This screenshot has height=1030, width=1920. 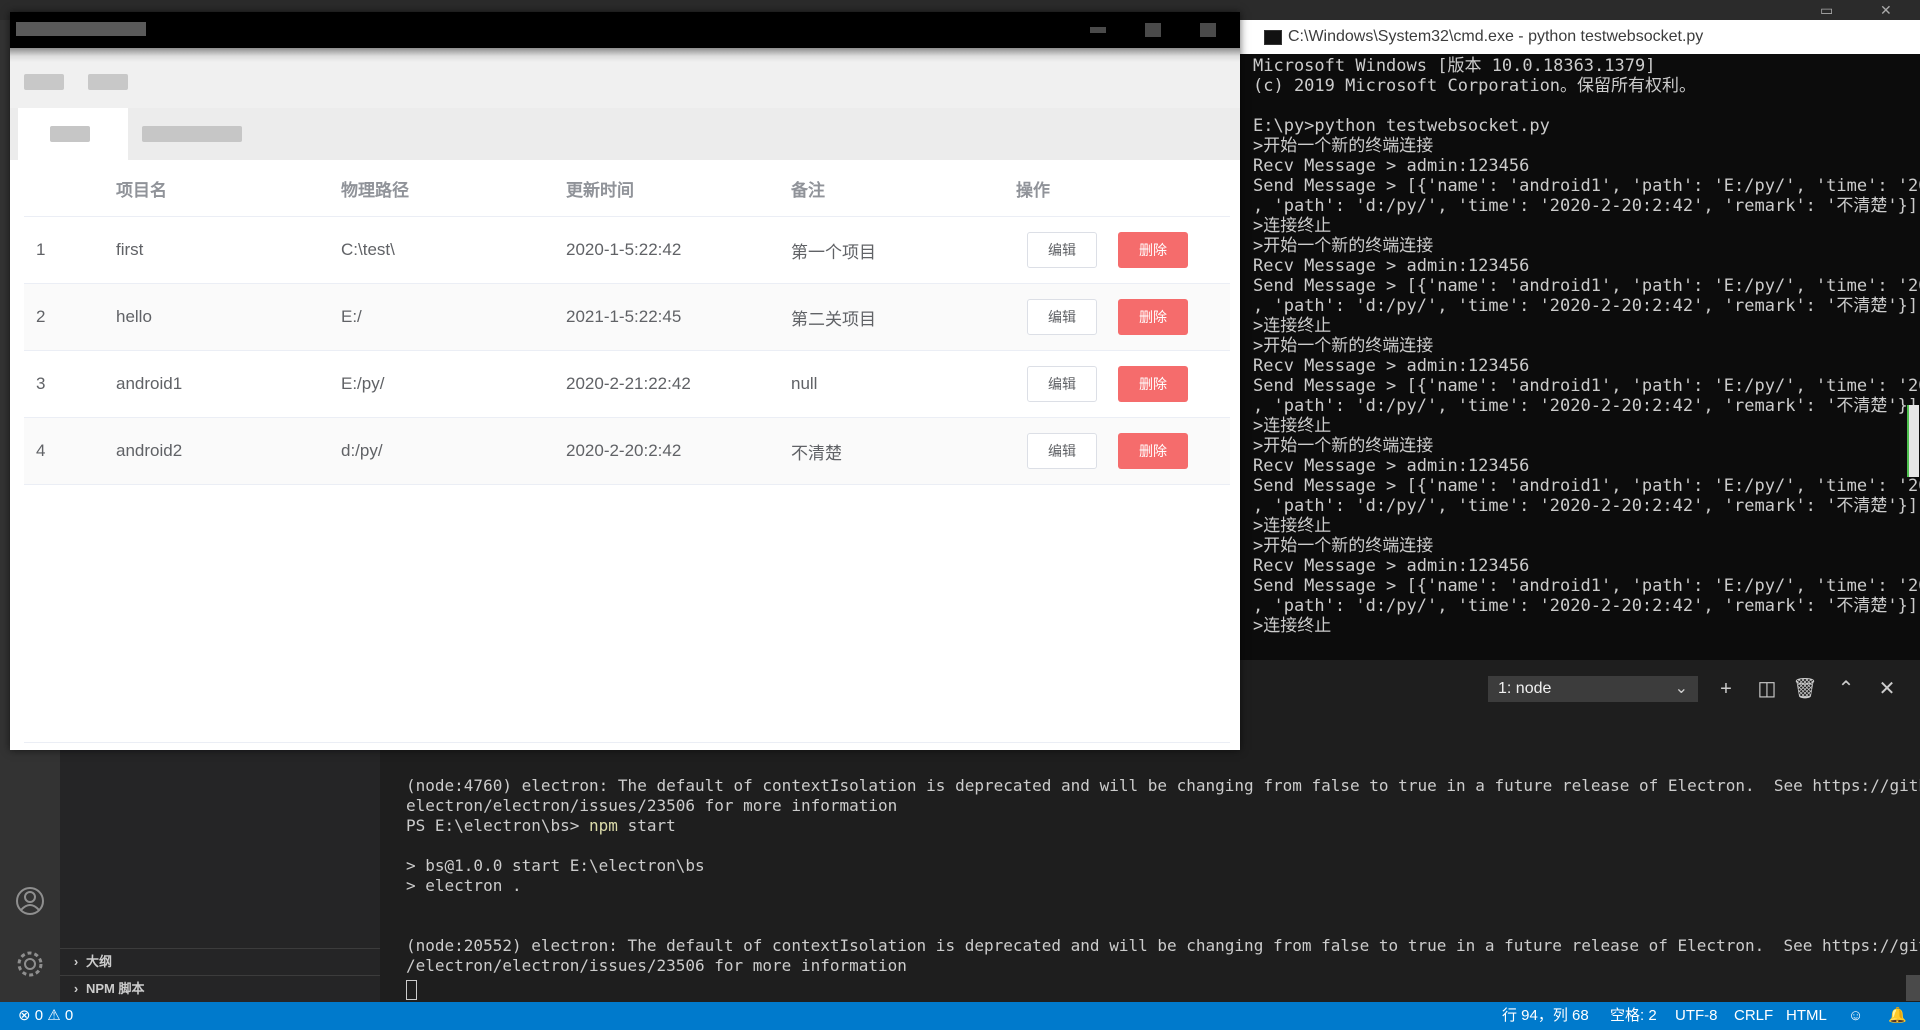 I want to click on encoding: UTF-8, so click(x=1696, y=1016).